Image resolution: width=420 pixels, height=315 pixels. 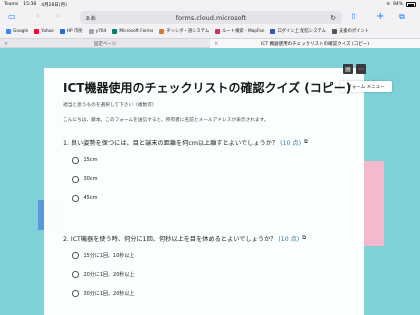 What do you see at coordinates (47, 31) in the screenshot?
I see `favorite-label: Yahoo` at bounding box center [47, 31].